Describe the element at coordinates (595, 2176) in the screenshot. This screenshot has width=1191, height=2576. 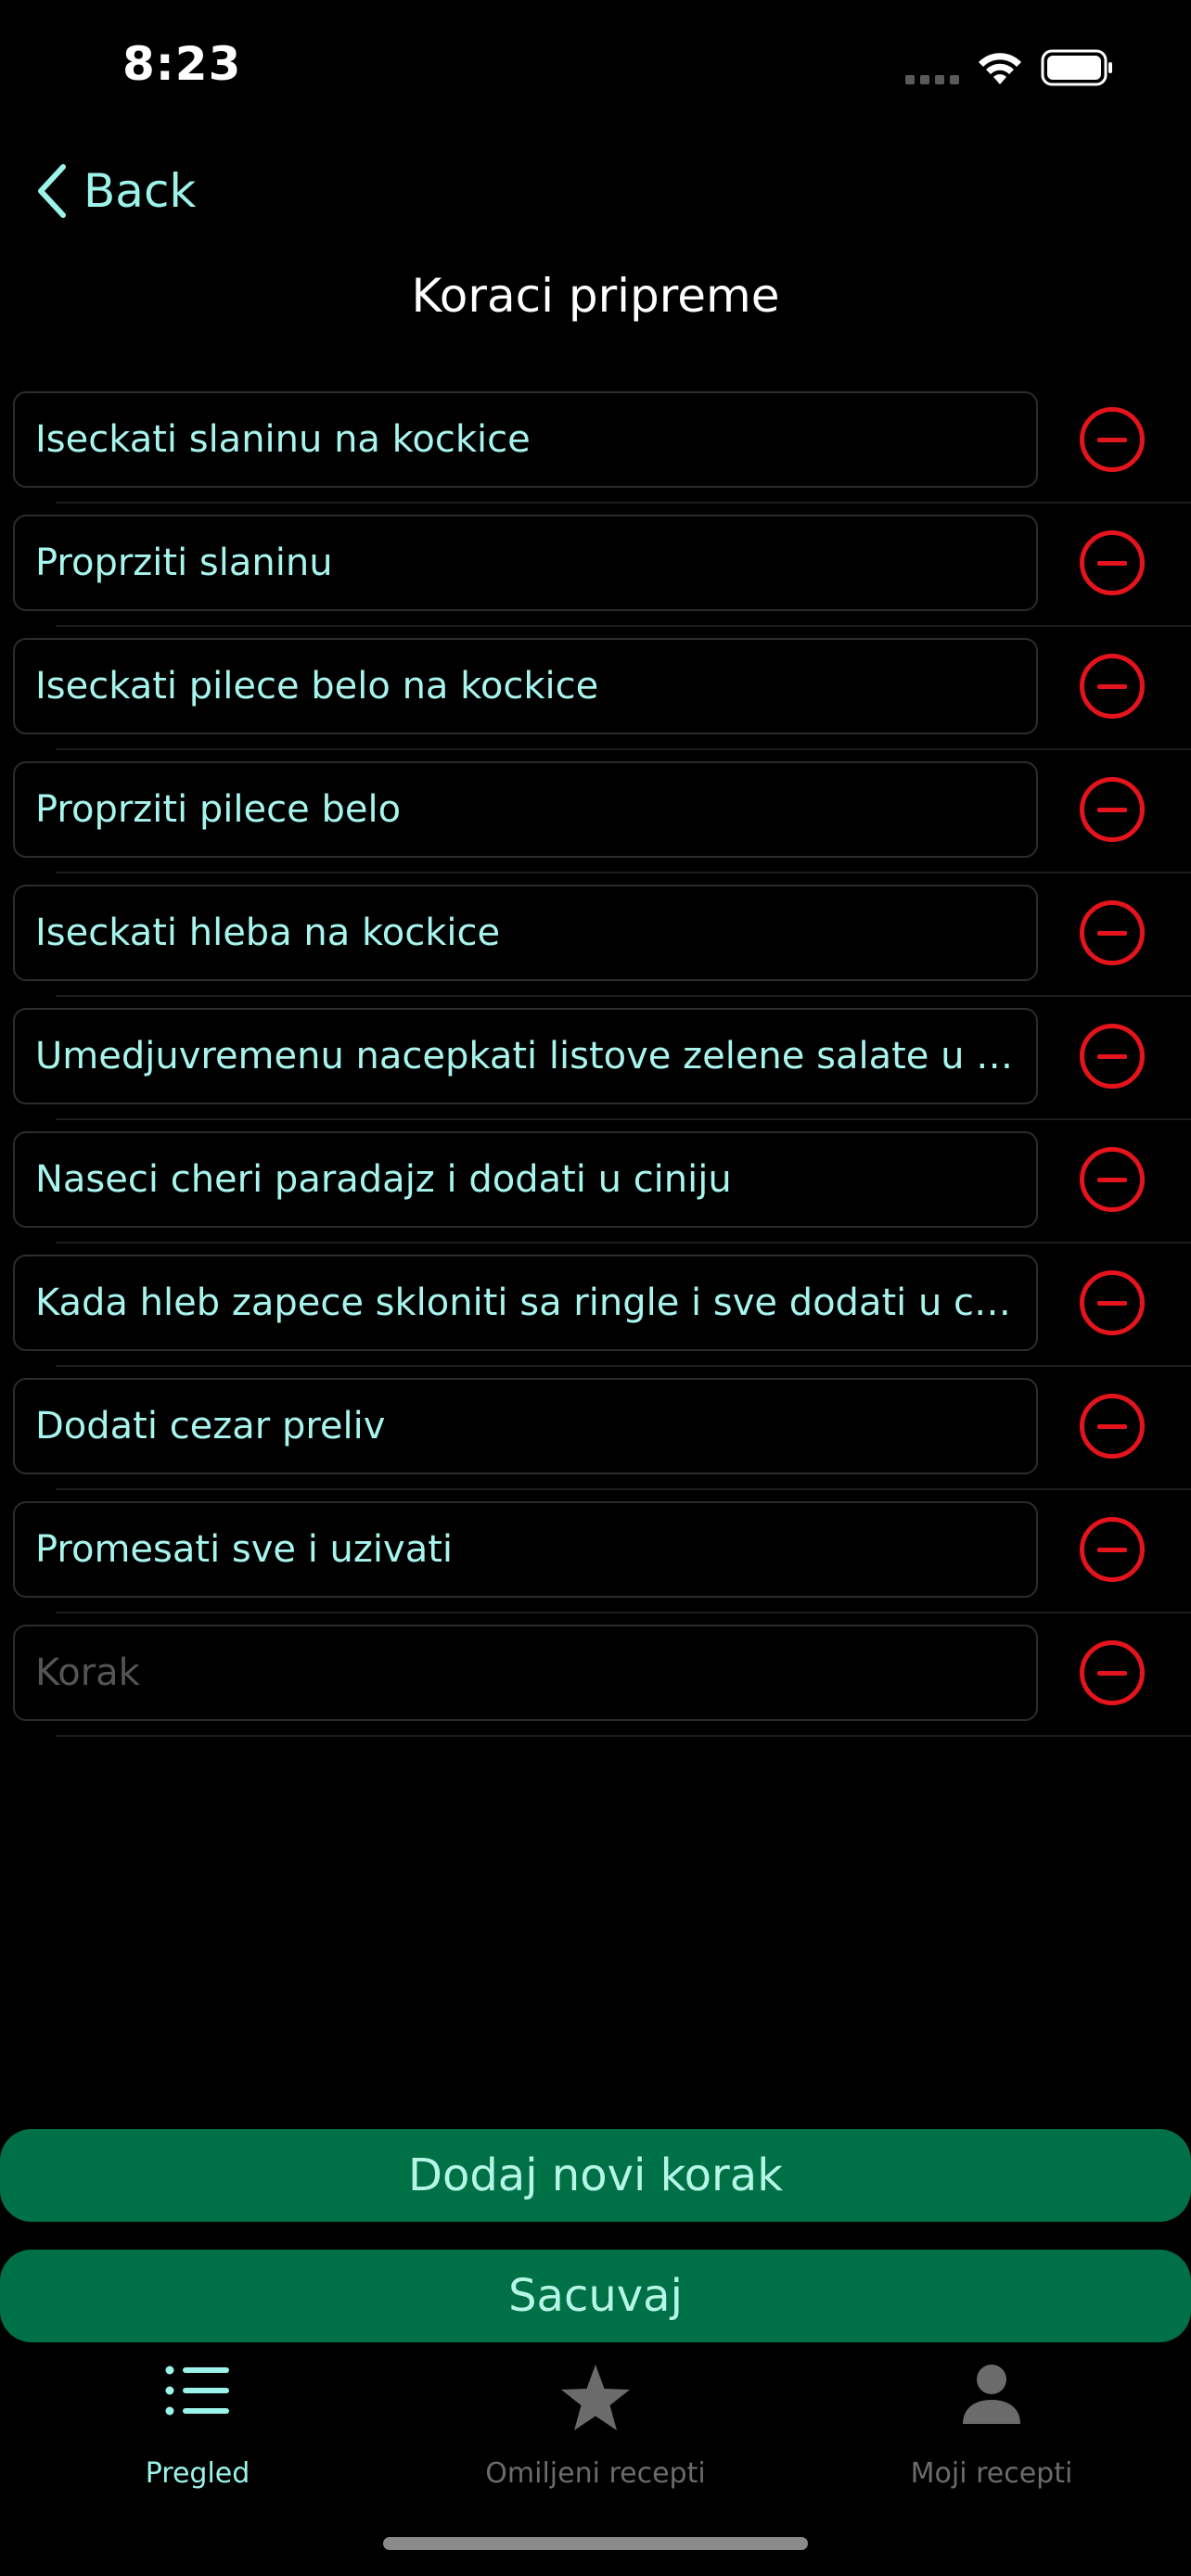
I see `add-step-button: Dodaj novi korak` at that location.